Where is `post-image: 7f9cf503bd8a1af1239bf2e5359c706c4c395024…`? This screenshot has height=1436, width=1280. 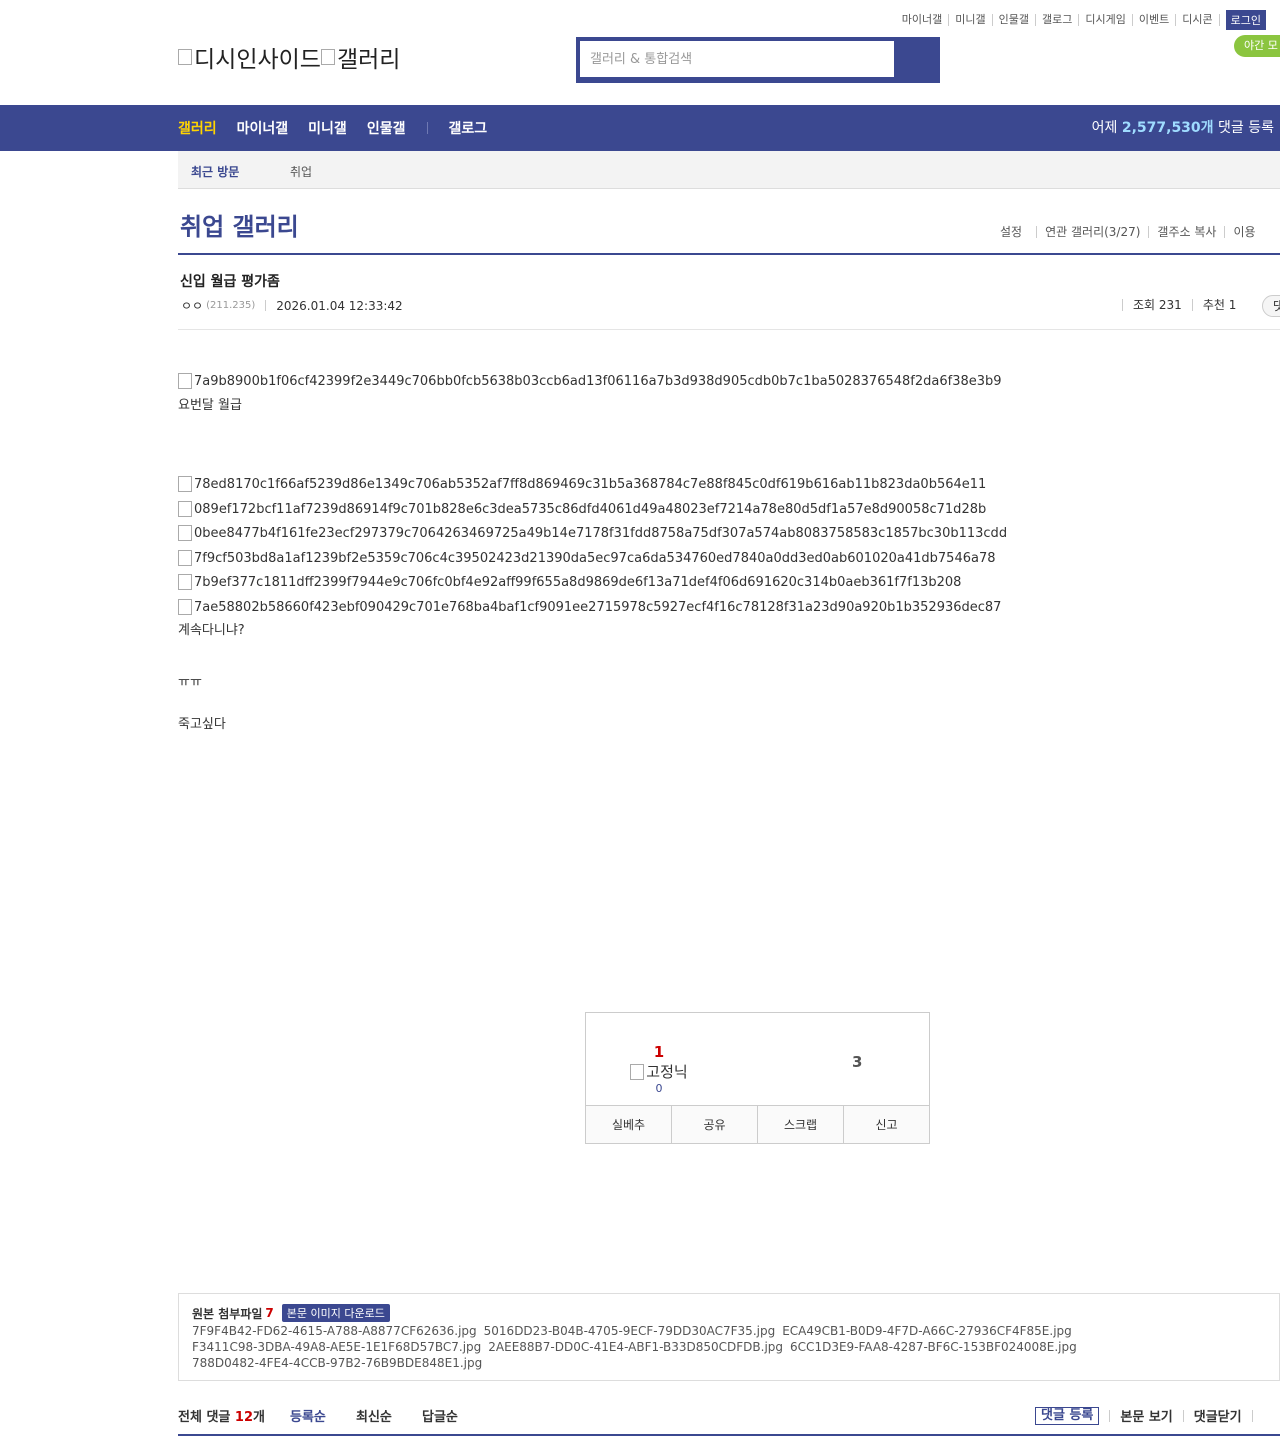 post-image: 7f9cf503bd8a1af1239bf2e5359c706c4c395024… is located at coordinates (587, 558).